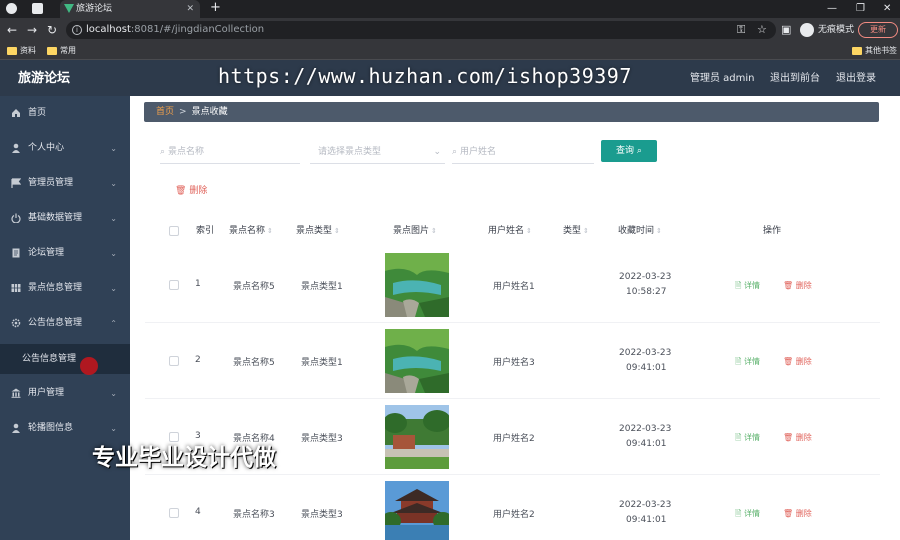 The height and width of the screenshot is (540, 900). Describe the element at coordinates (762, 30) in the screenshot. I see `star-icon: ☆` at that location.